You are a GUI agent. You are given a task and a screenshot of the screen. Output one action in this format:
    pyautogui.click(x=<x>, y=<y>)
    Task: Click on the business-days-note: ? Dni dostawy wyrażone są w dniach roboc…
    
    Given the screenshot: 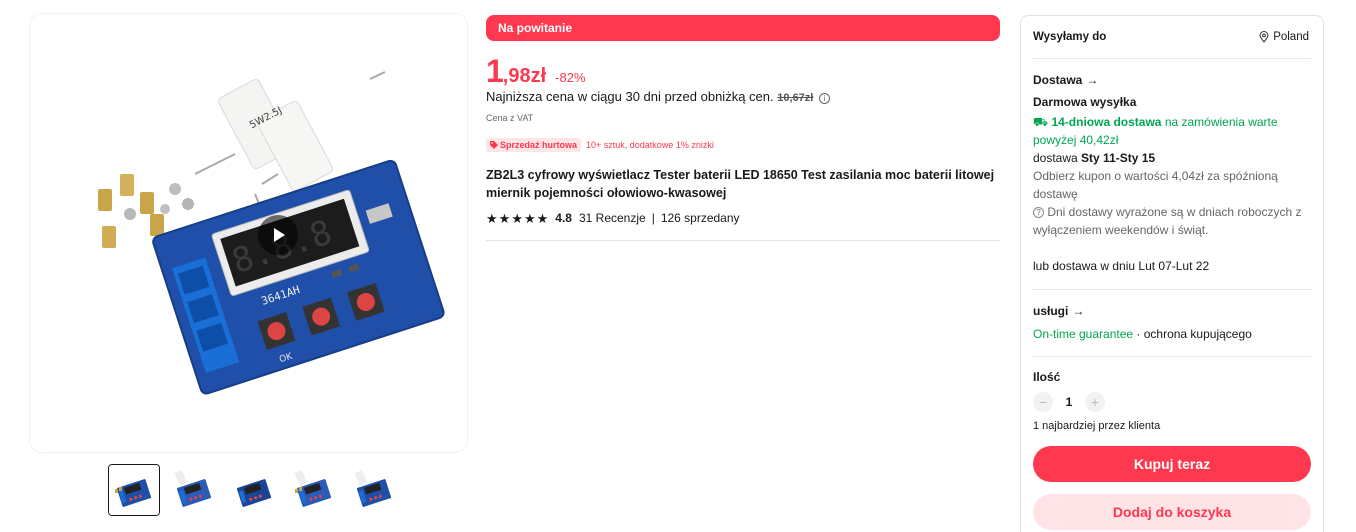 What is the action you would take?
    pyautogui.click(x=1171, y=221)
    